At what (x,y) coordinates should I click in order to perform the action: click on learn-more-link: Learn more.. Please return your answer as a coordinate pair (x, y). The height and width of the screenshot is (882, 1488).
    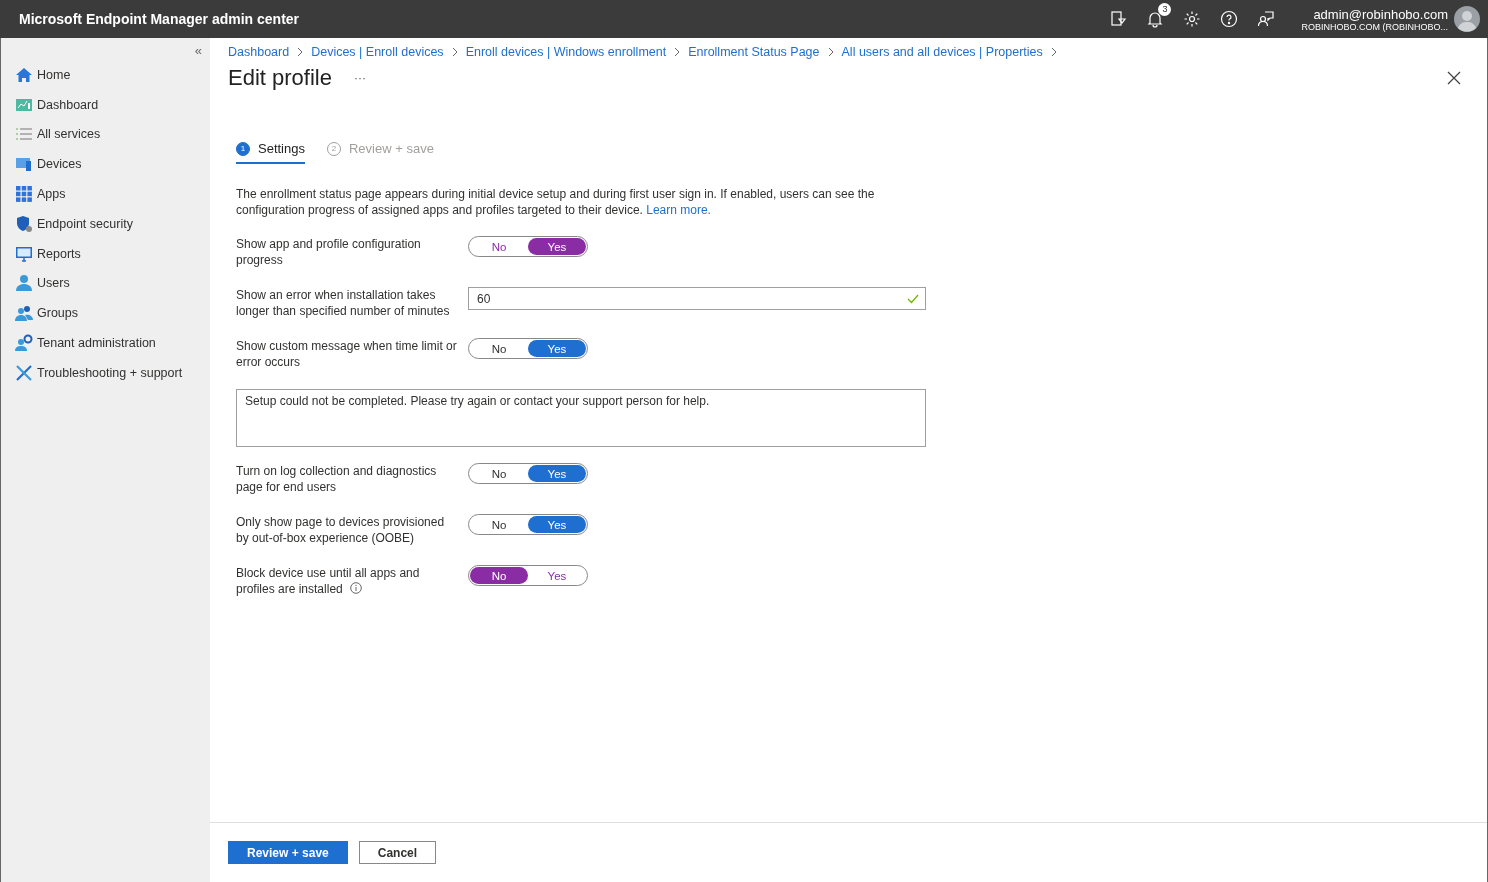
    Looking at the image, I should click on (678, 210).